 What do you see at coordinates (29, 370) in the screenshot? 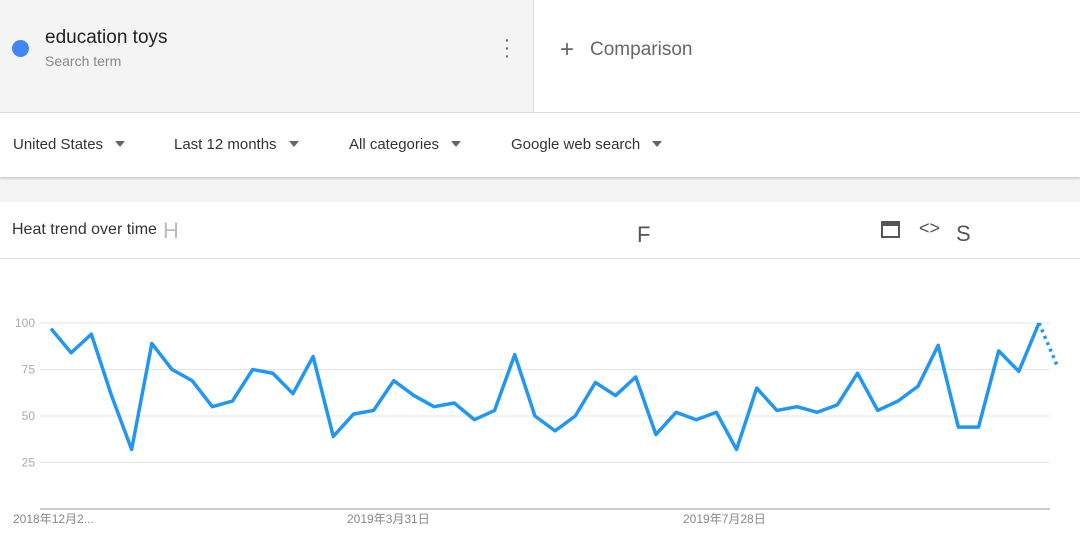
I see `y-tick-label: 75` at bounding box center [29, 370].